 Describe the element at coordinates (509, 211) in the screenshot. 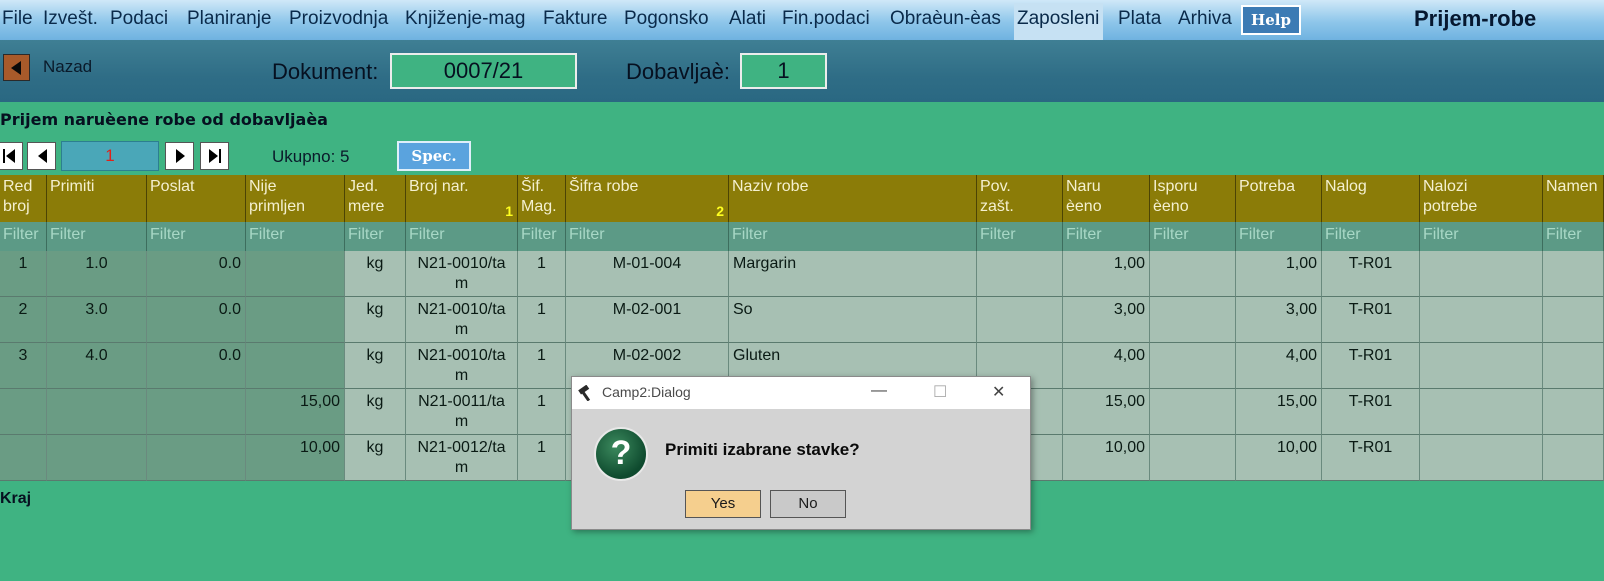

I see `sort-order-badge: 1` at that location.